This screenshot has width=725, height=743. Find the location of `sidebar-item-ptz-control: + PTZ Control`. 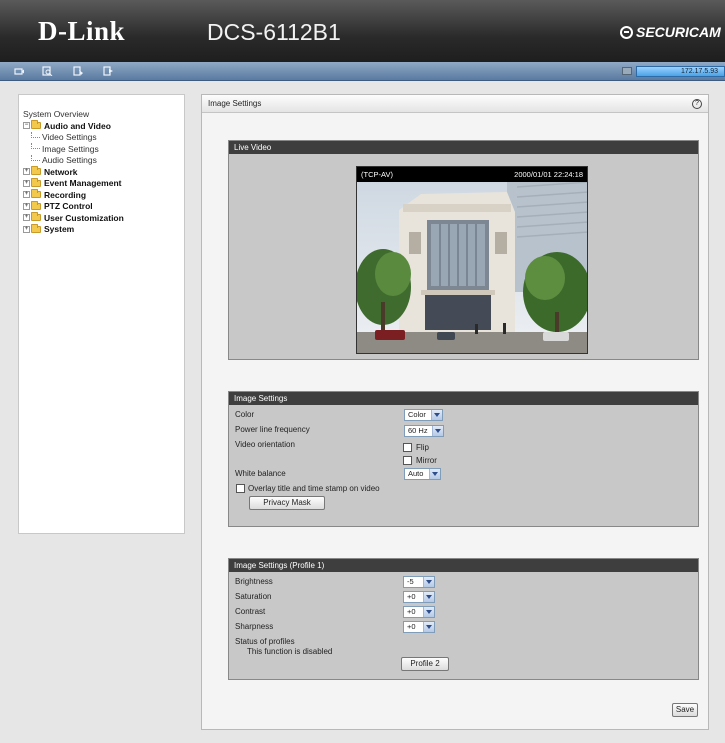

sidebar-item-ptz-control: + PTZ Control is located at coordinates (103, 206).